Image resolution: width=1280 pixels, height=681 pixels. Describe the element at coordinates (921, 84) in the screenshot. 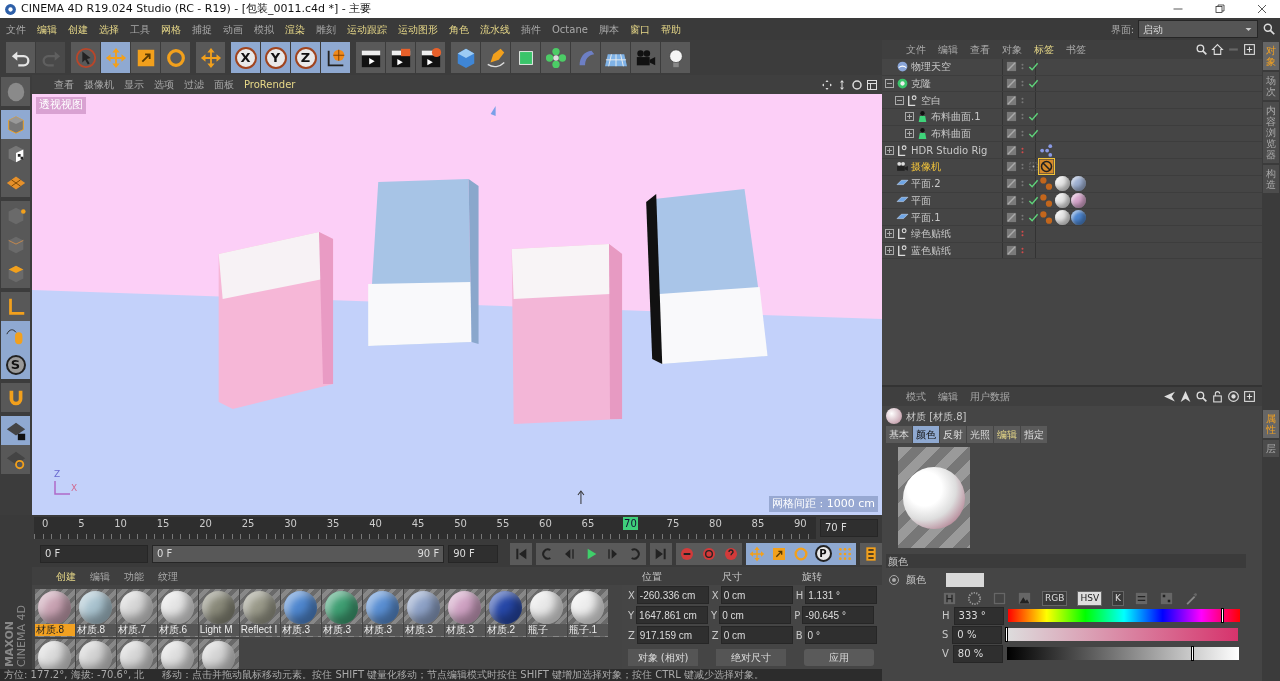

I see `object-name: 克隆` at that location.